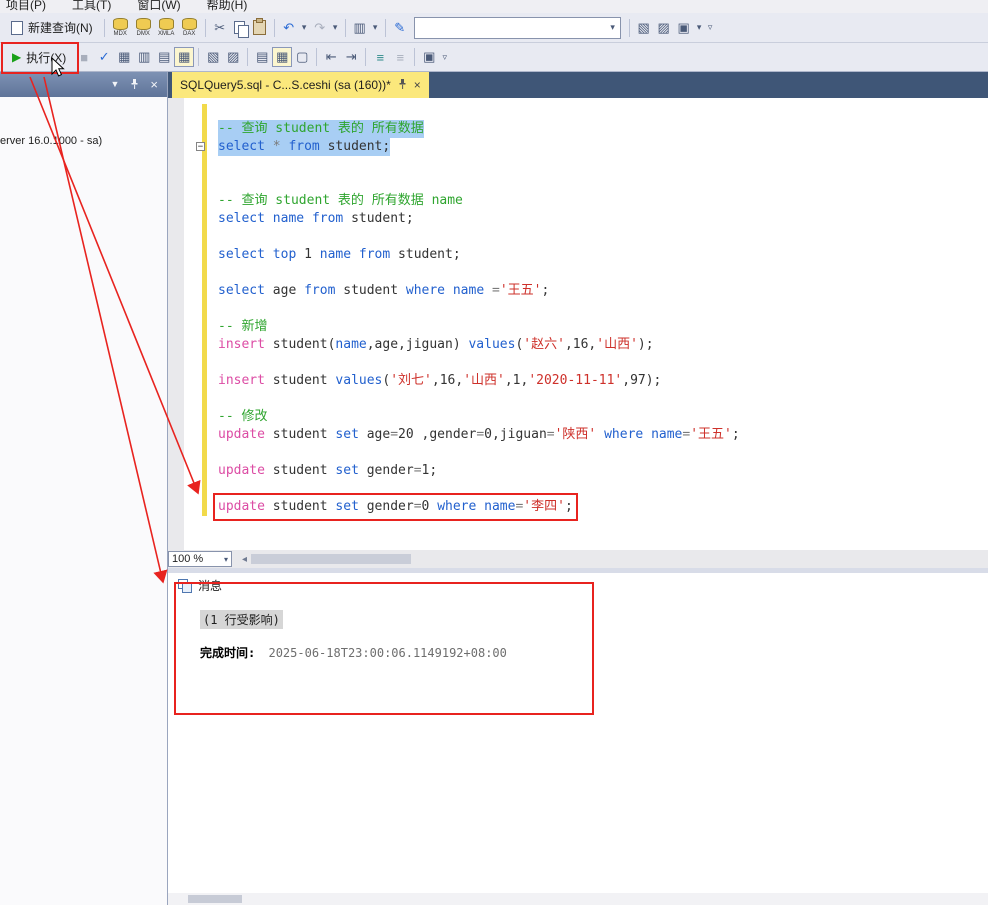 Image resolution: width=988 pixels, height=905 pixels. Describe the element at coordinates (191, 324) in the screenshot. I see `editor-fold-margin` at that location.